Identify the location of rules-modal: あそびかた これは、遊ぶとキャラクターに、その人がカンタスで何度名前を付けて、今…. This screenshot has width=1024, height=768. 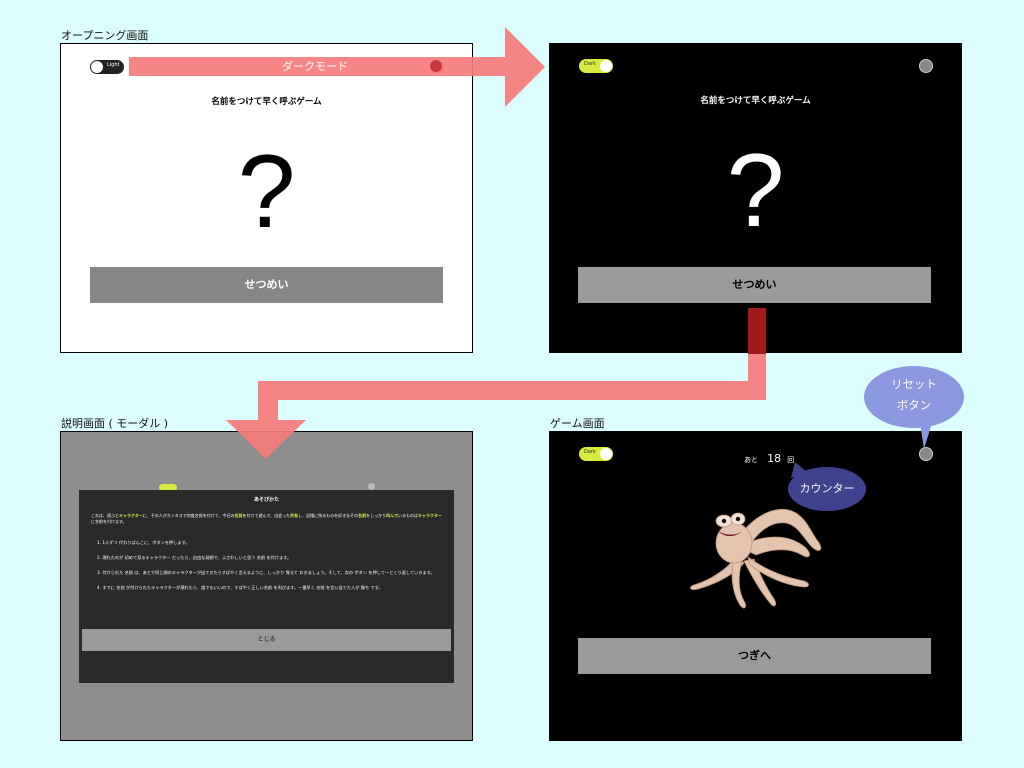
(266, 586).